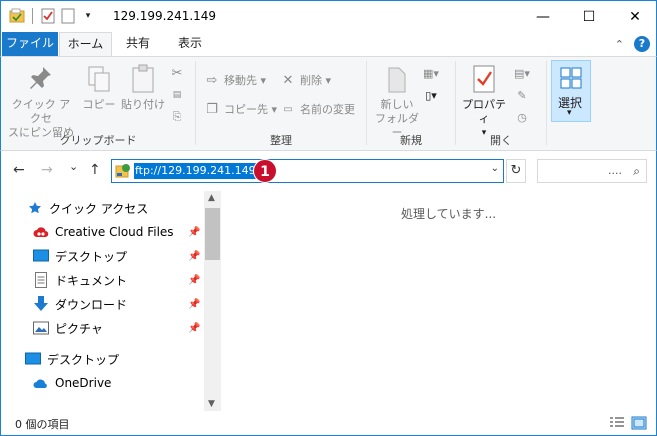  What do you see at coordinates (32, 16) in the screenshot?
I see `toolbar-divider` at bounding box center [32, 16].